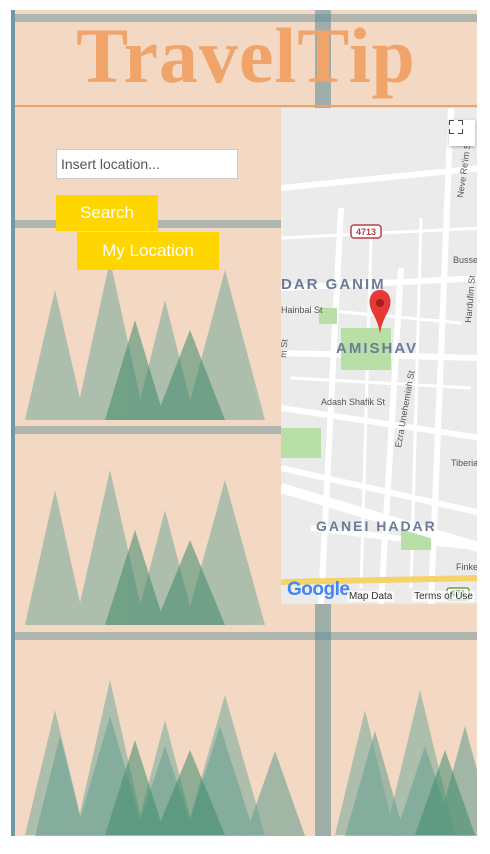 The image size is (490, 854). I want to click on map-road-4713: 4713, so click(366, 232).